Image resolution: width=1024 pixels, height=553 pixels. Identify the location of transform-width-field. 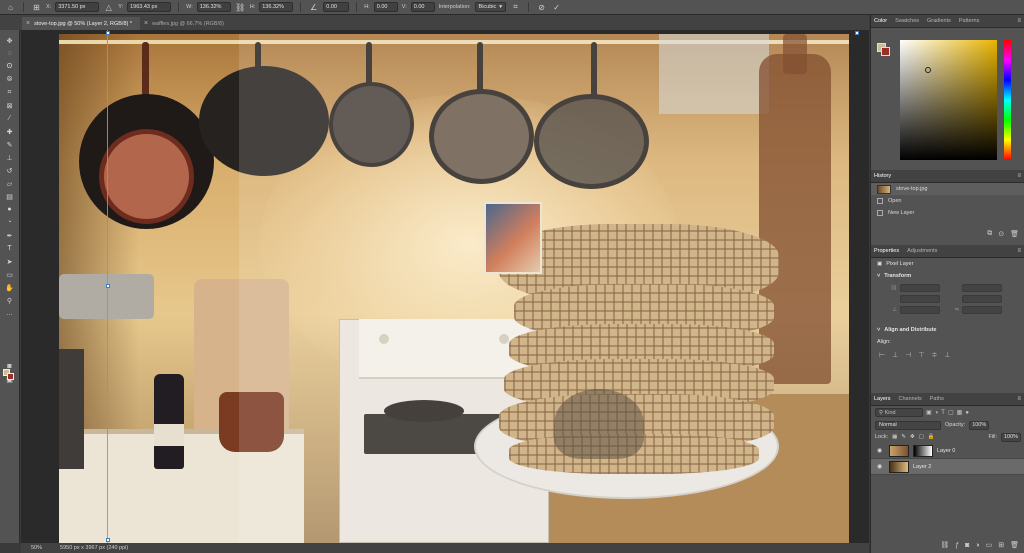
(920, 288).